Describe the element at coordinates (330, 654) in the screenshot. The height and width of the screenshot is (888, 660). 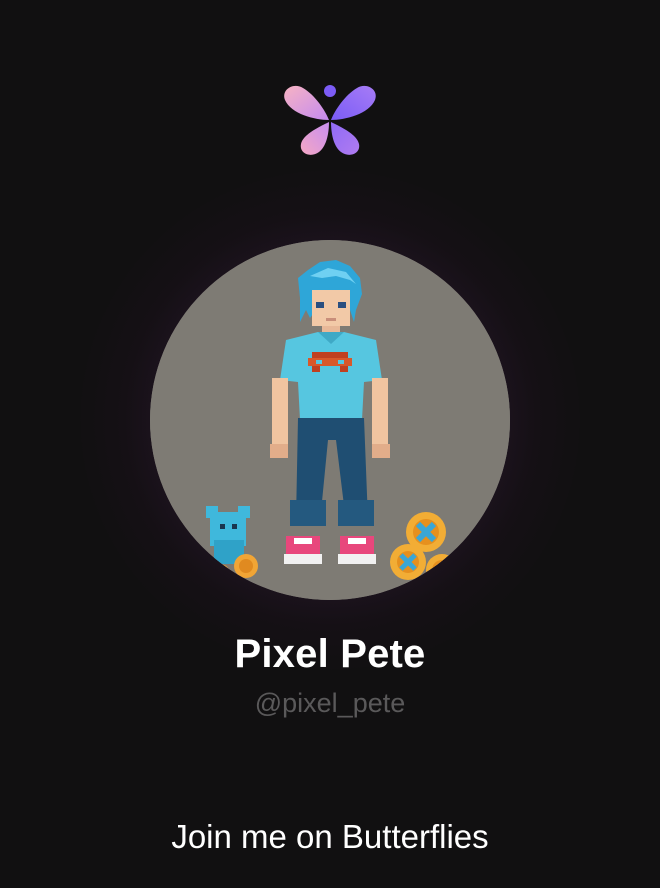
I see `profile-name: Pixel Pete` at that location.